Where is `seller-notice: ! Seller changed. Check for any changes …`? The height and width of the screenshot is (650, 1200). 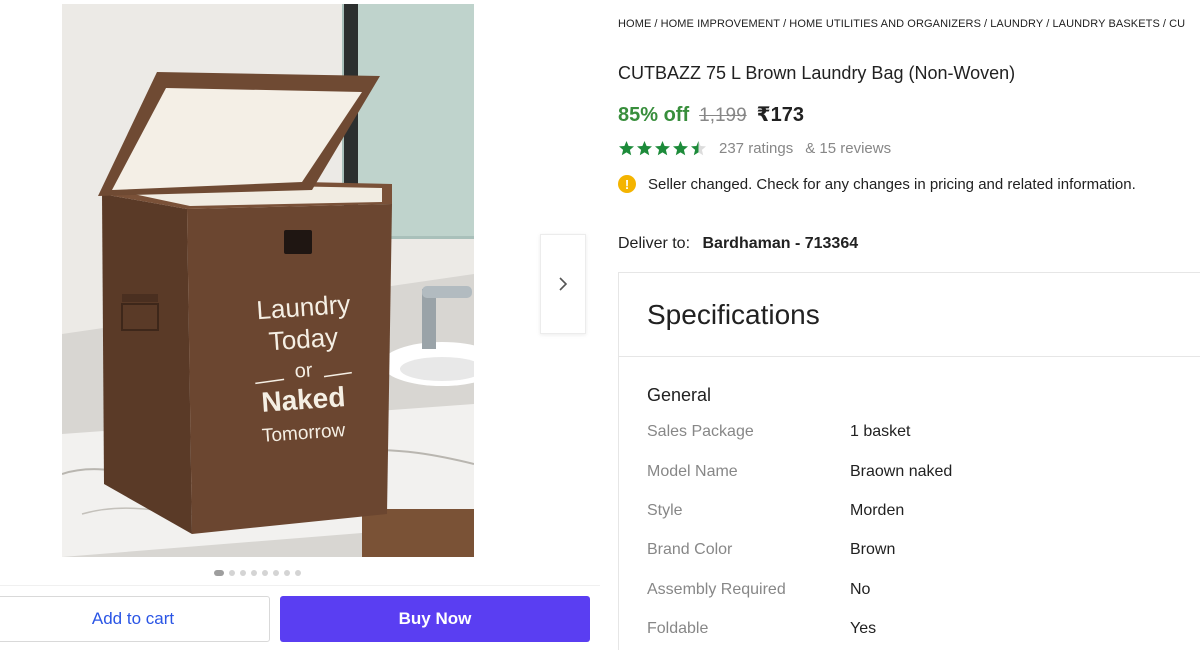 seller-notice: ! Seller changed. Check for any changes … is located at coordinates (877, 184).